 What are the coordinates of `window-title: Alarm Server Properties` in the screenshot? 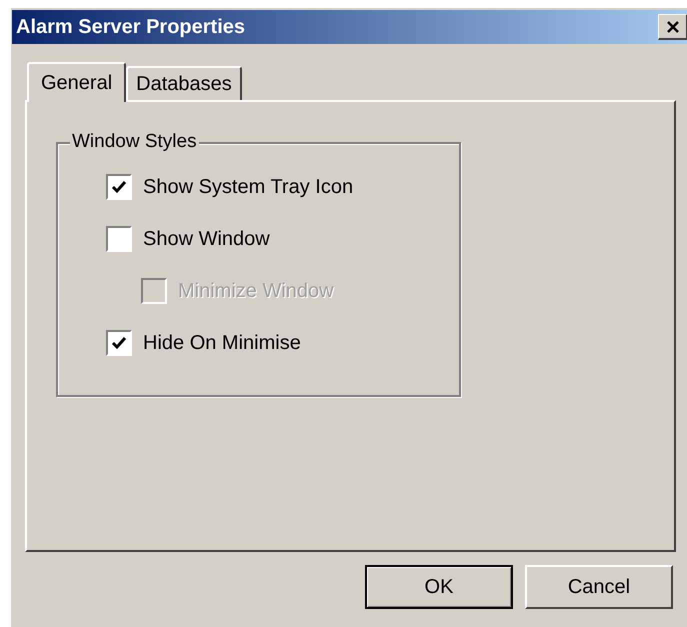 It's located at (131, 27).